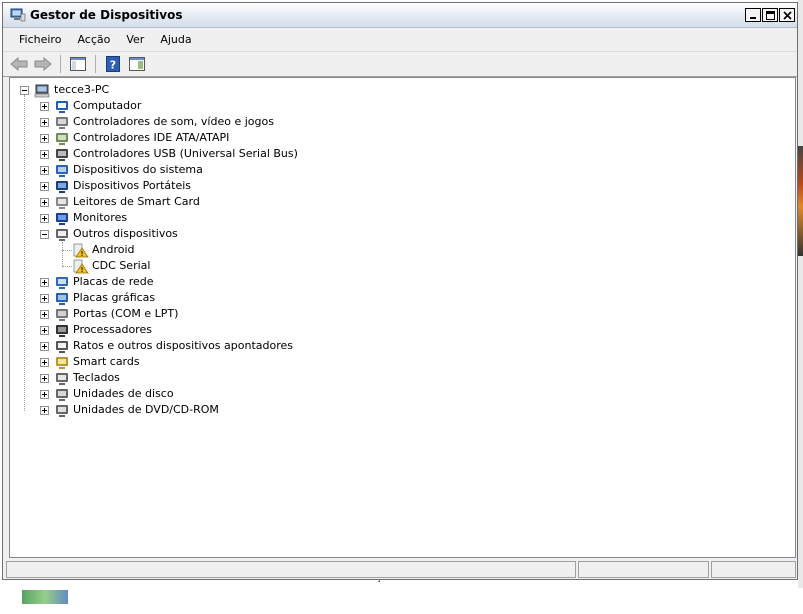 This screenshot has width=803, height=614. Describe the element at coordinates (185, 154) in the screenshot. I see `tree-item-label: Controladores USB (Universal Serial Bus)` at that location.